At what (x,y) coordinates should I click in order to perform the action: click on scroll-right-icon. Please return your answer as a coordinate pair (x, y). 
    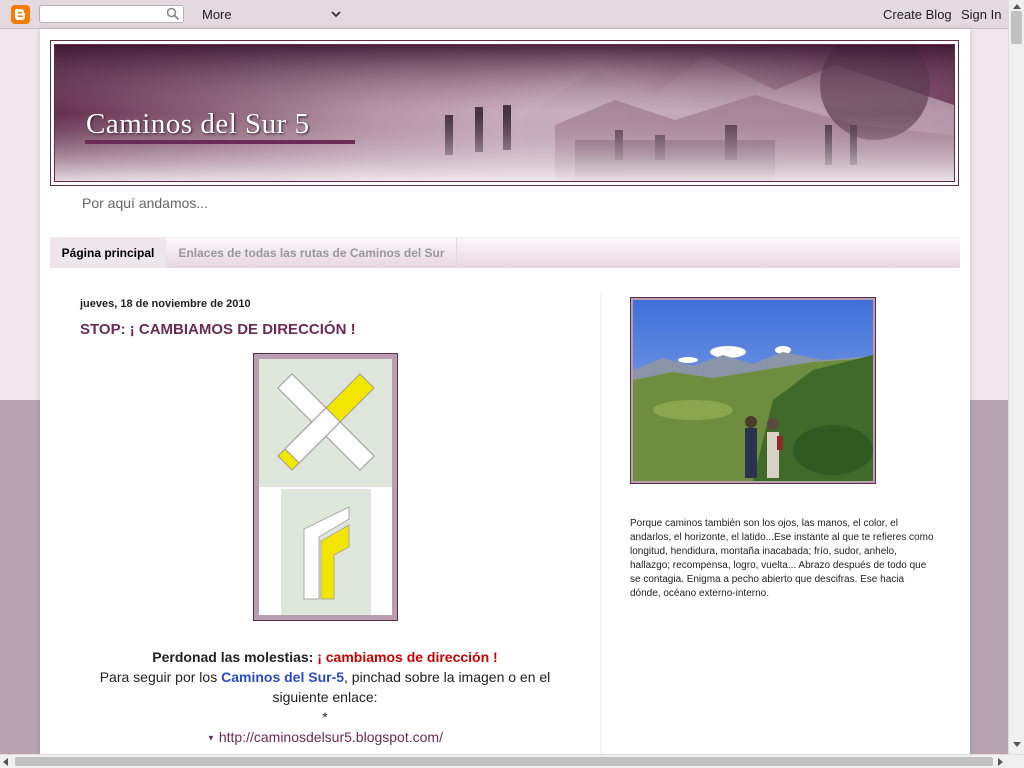
    Looking at the image, I should click on (1000, 762).